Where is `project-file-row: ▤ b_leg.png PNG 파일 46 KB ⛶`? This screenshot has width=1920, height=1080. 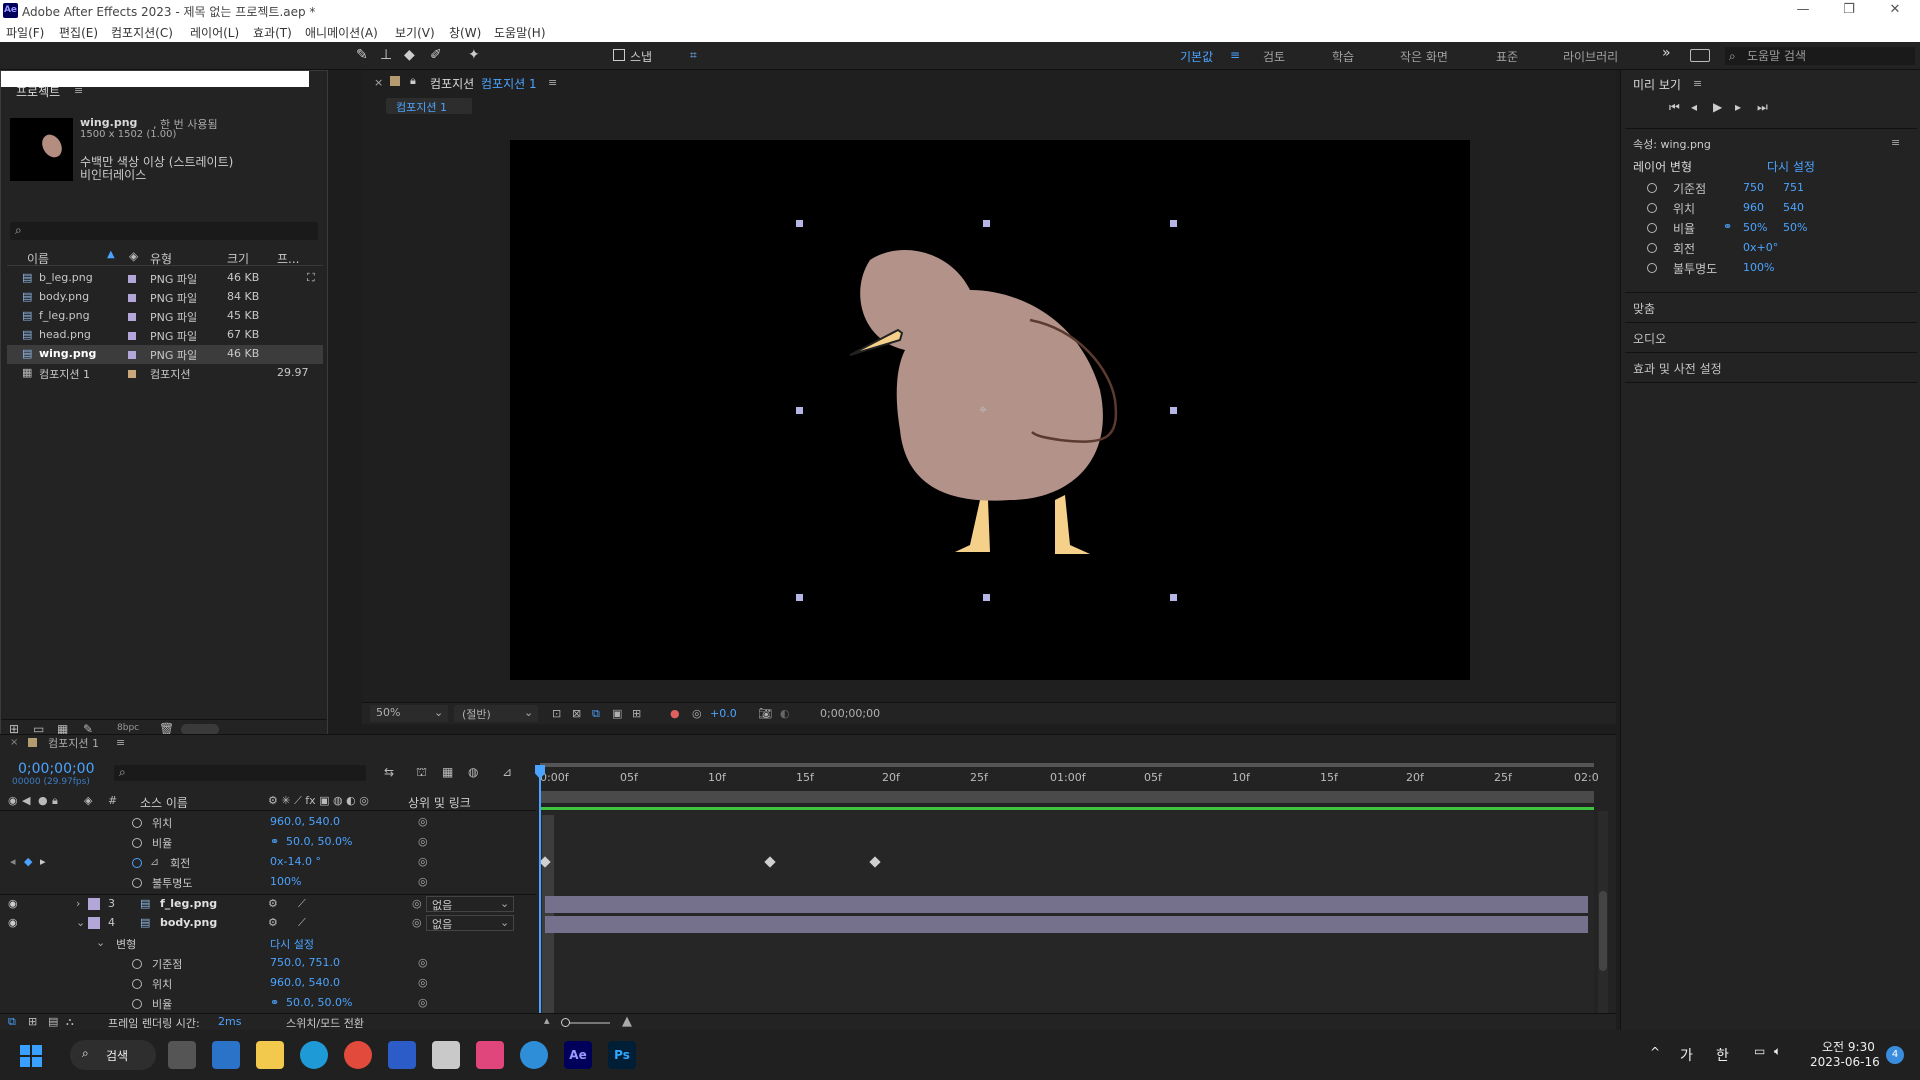
project-file-row: ▤ b_leg.png PNG 파일 46 KB ⛶ is located at coordinates (165, 278).